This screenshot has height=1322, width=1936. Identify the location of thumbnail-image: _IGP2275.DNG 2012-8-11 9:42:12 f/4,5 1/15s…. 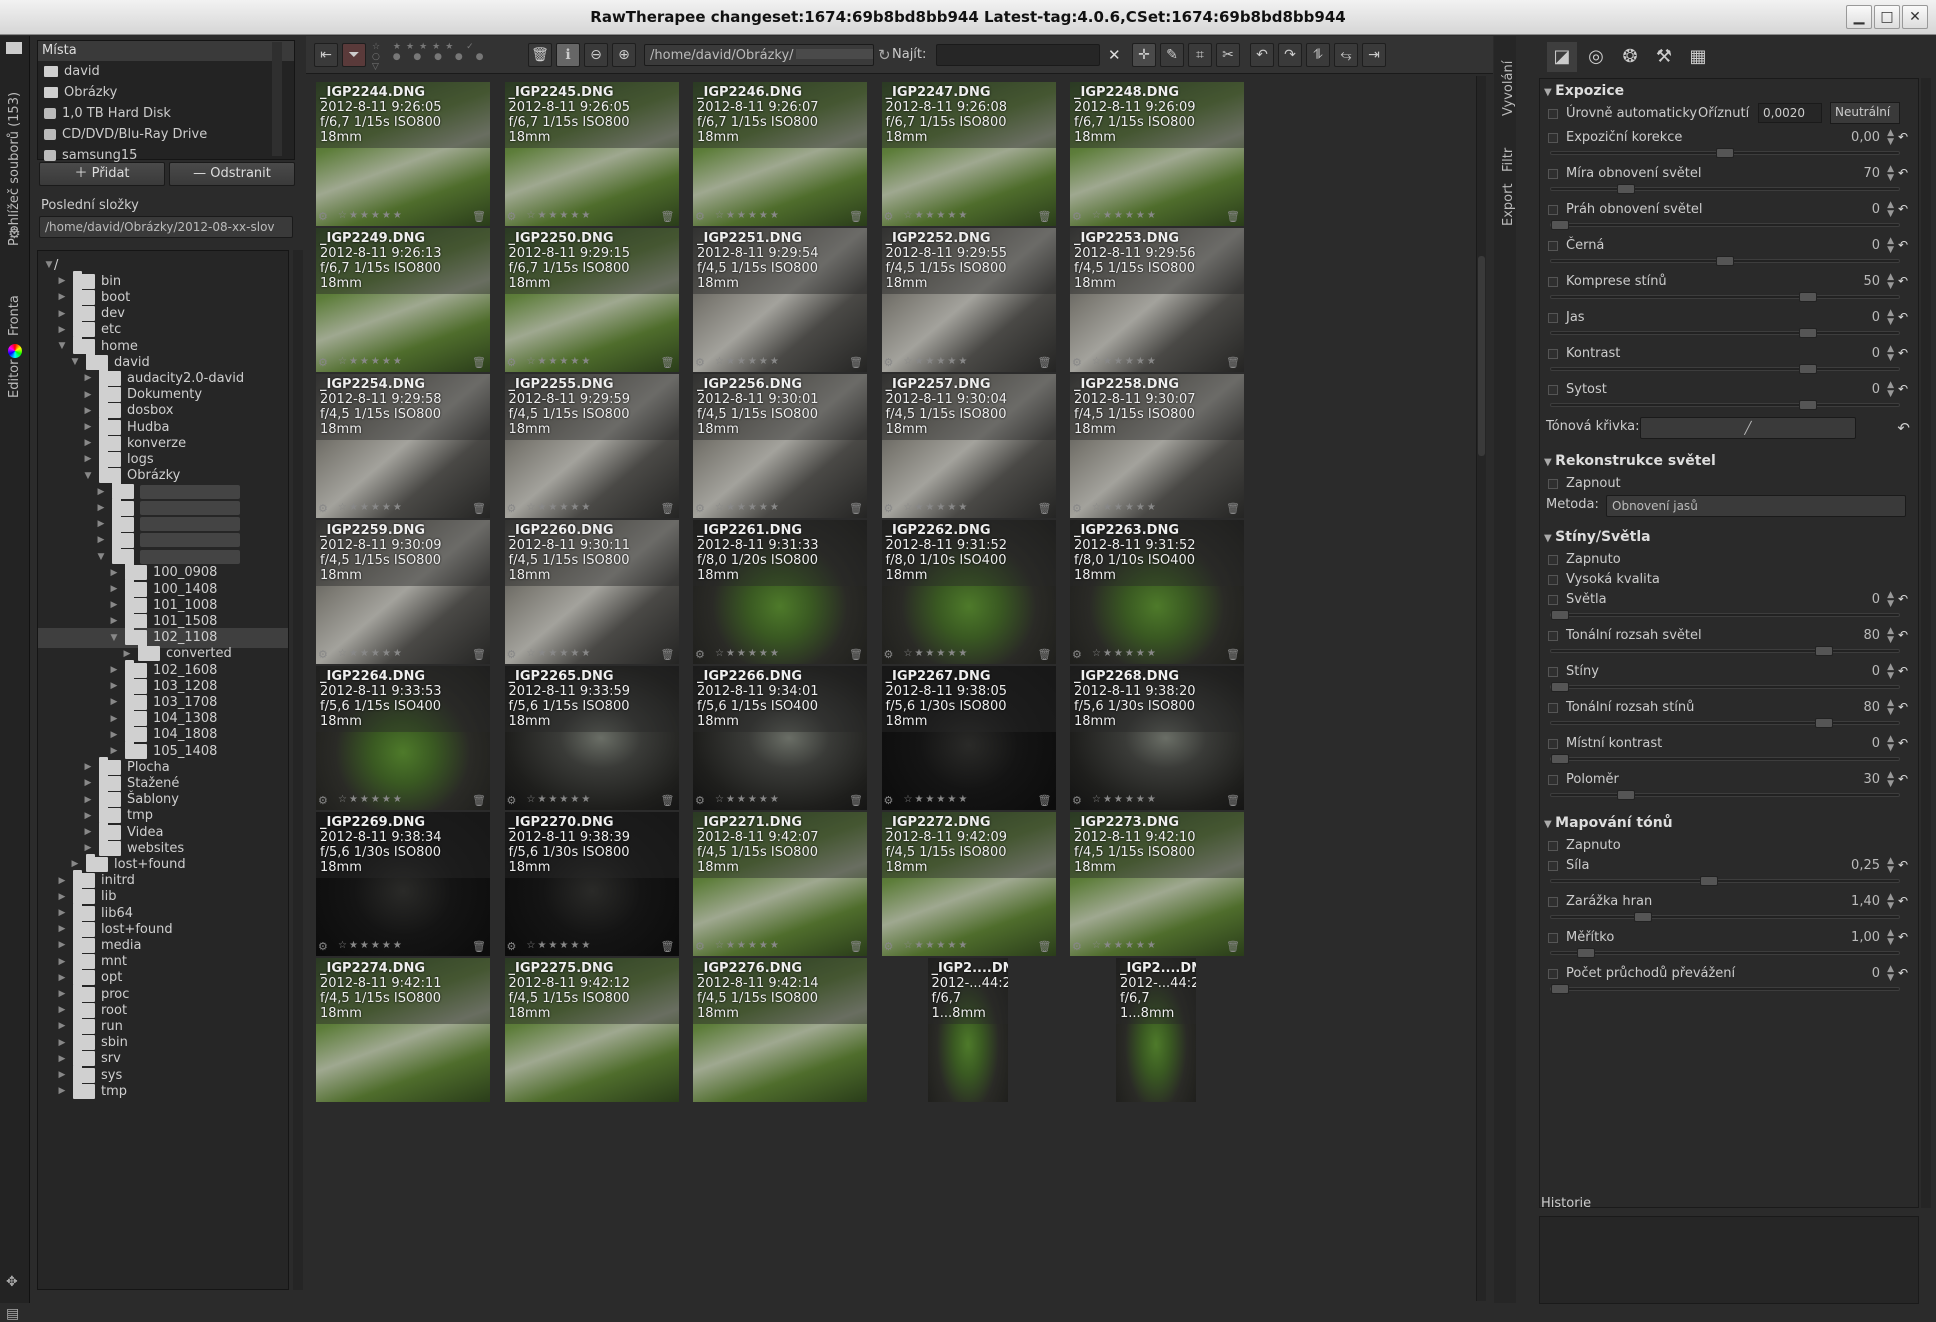
(591, 1030).